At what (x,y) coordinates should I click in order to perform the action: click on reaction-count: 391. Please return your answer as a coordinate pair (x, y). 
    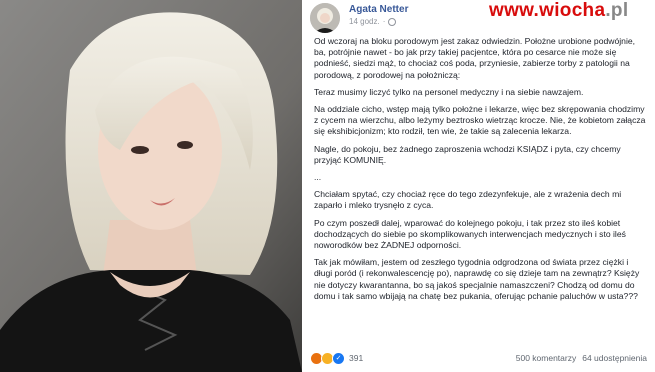
    Looking at the image, I should click on (356, 358).